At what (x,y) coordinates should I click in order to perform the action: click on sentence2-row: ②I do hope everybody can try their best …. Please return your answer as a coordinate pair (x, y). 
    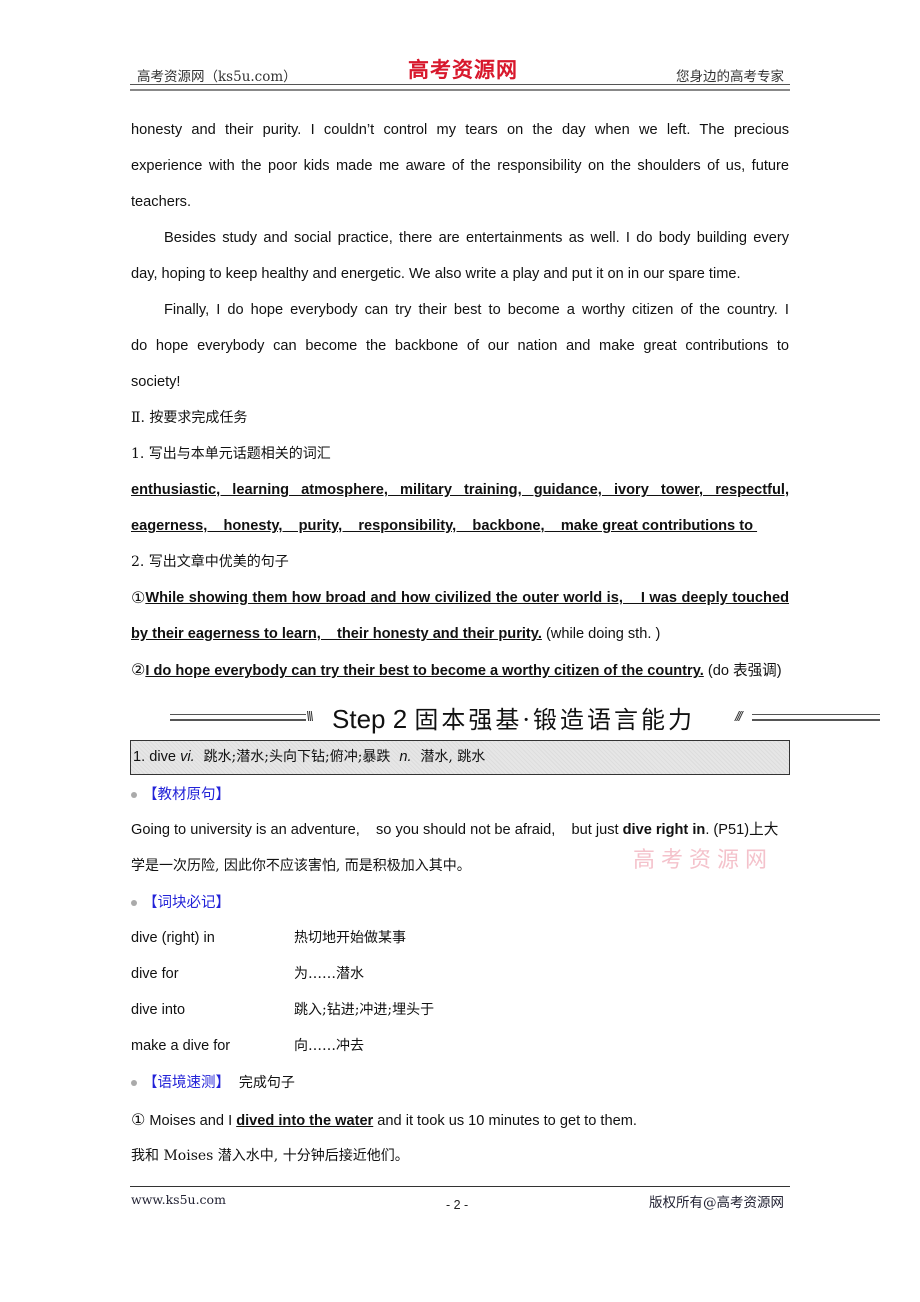
    Looking at the image, I should click on (460, 670).